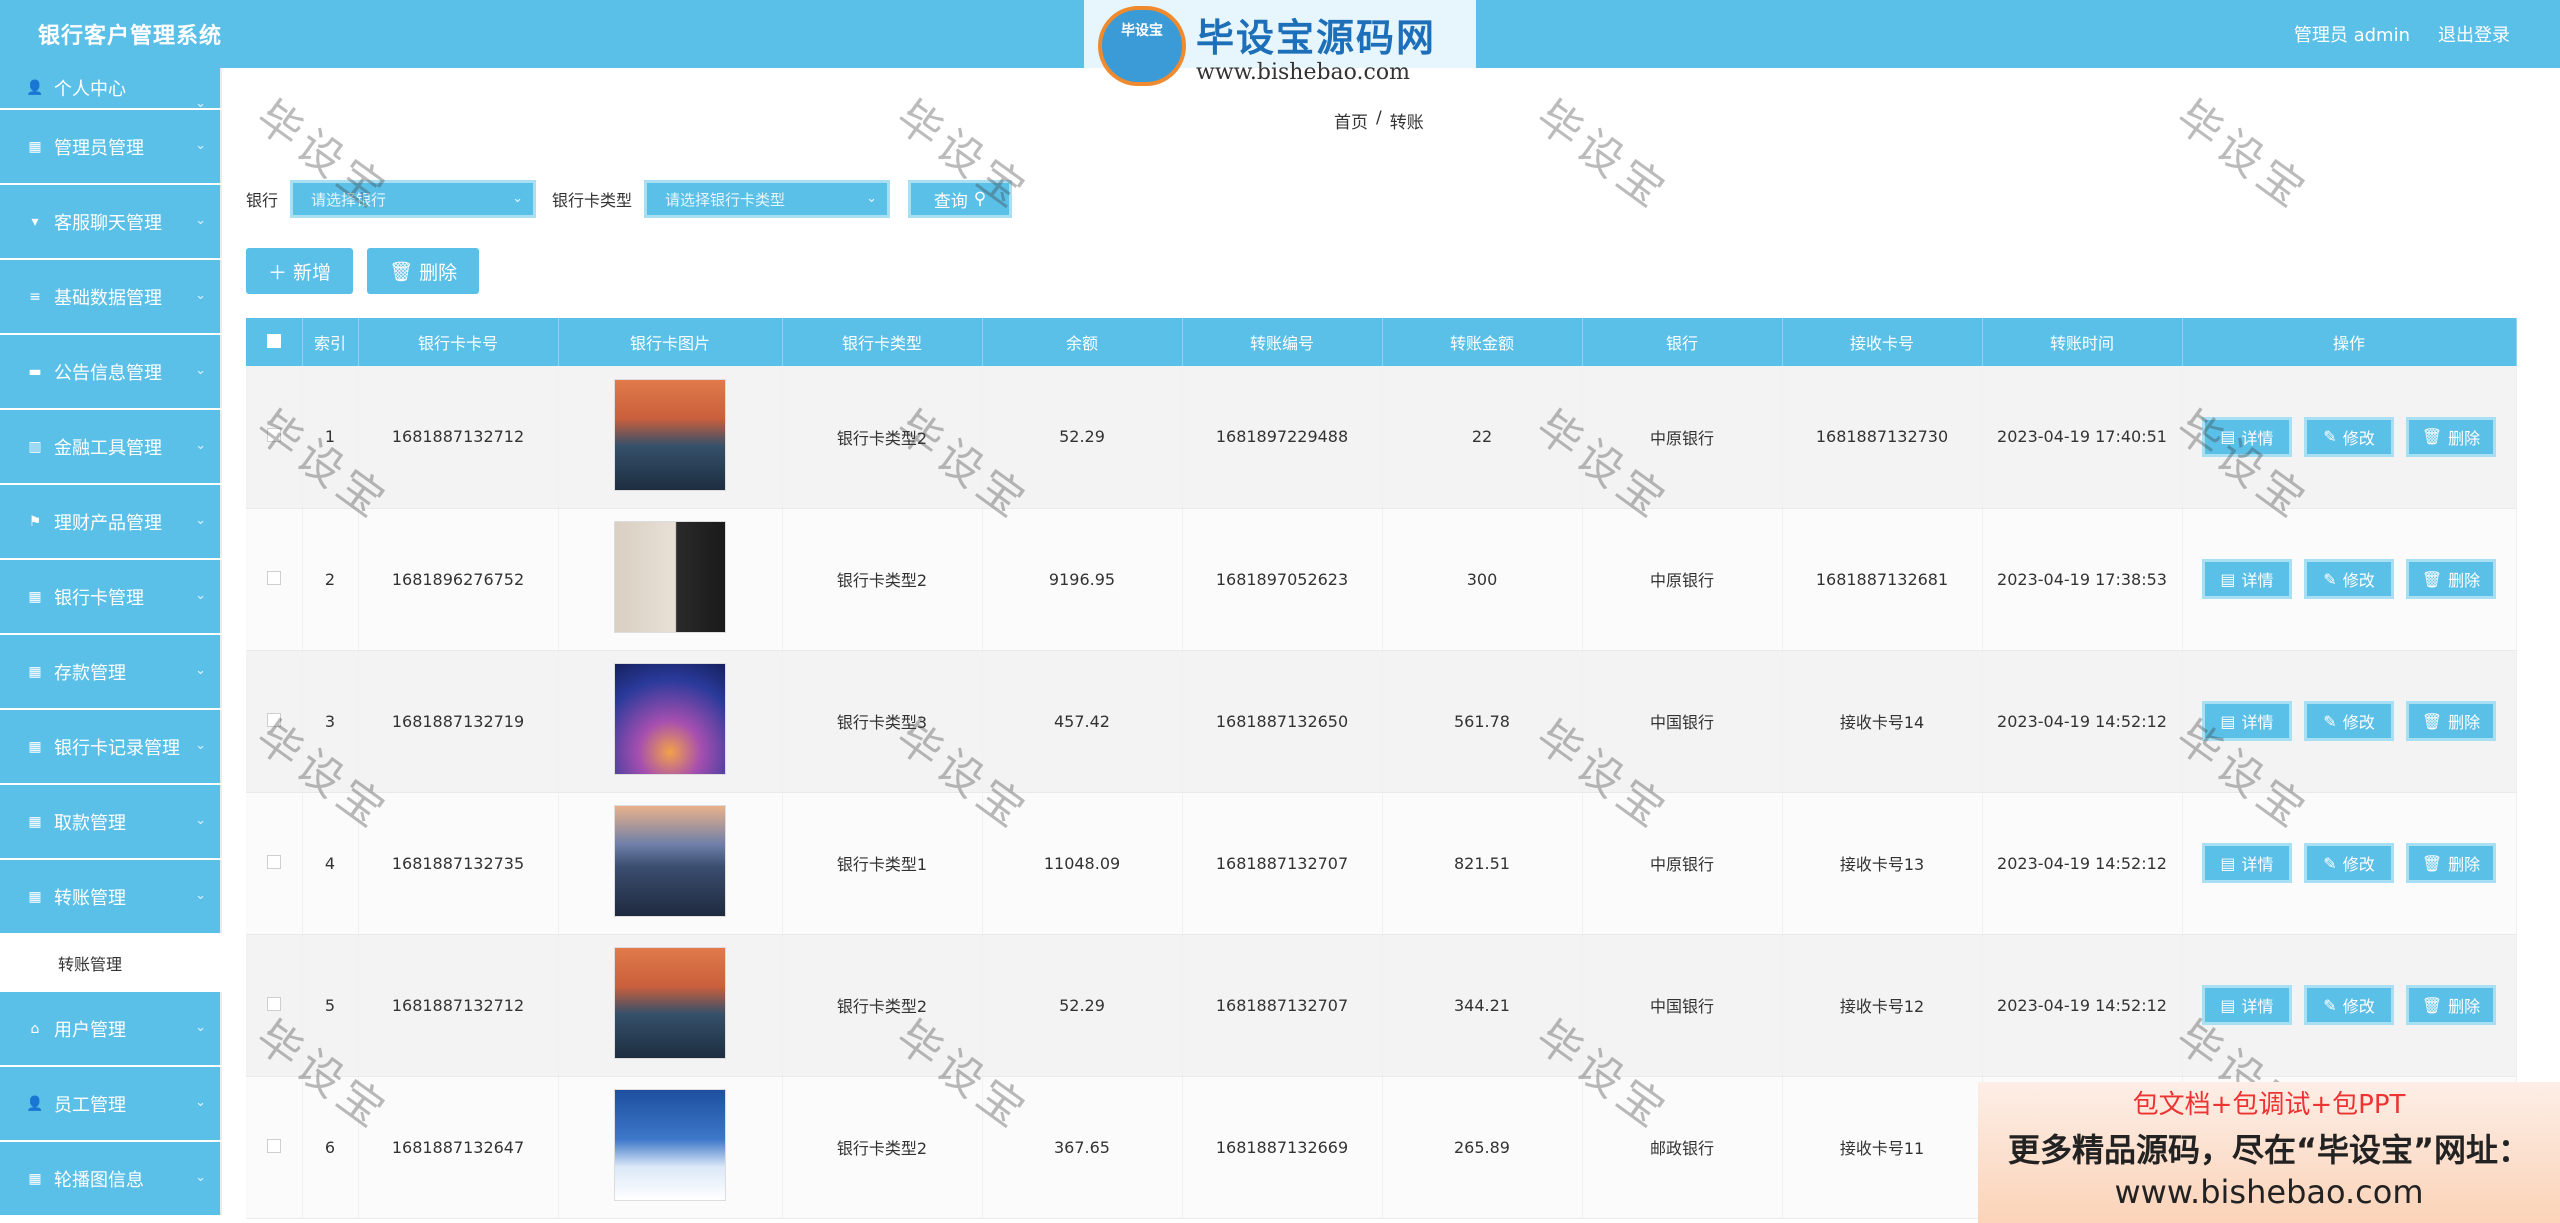 This screenshot has height=1223, width=2560. Describe the element at coordinates (1082, 863) in the screenshot. I see `cell-balance: 11048.09` at that location.